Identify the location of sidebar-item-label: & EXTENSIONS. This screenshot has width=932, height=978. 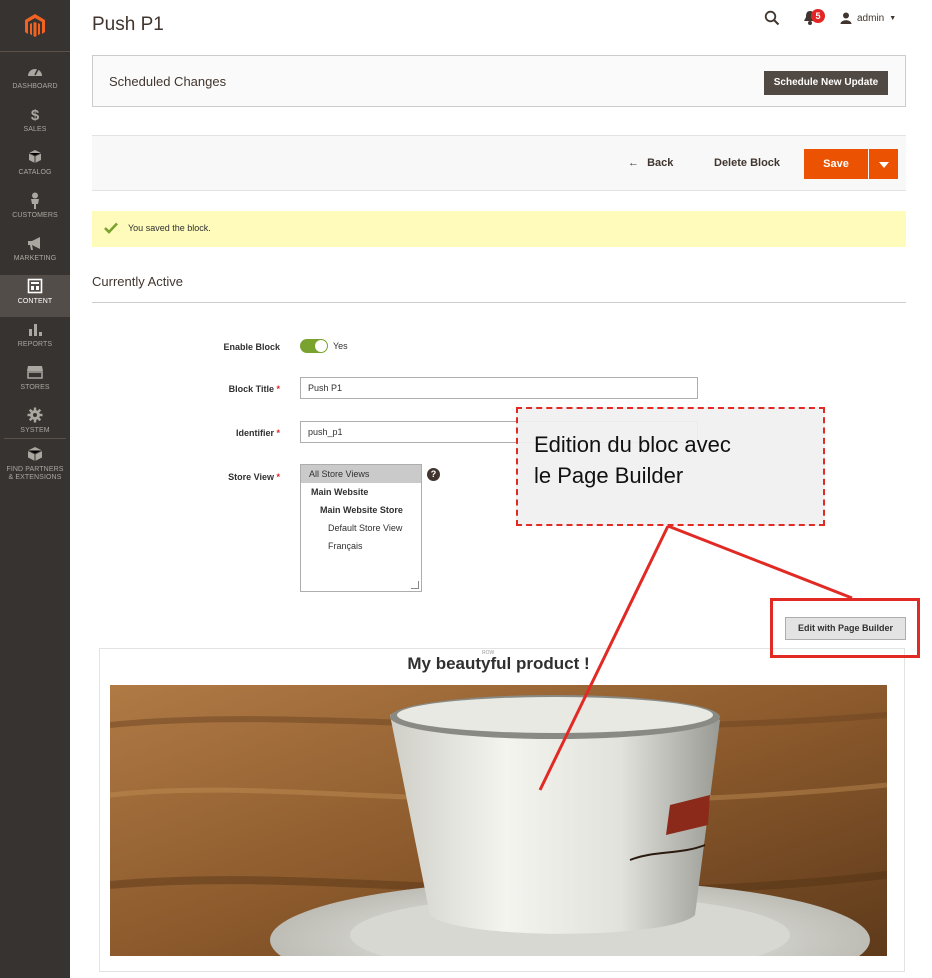
(35, 477).